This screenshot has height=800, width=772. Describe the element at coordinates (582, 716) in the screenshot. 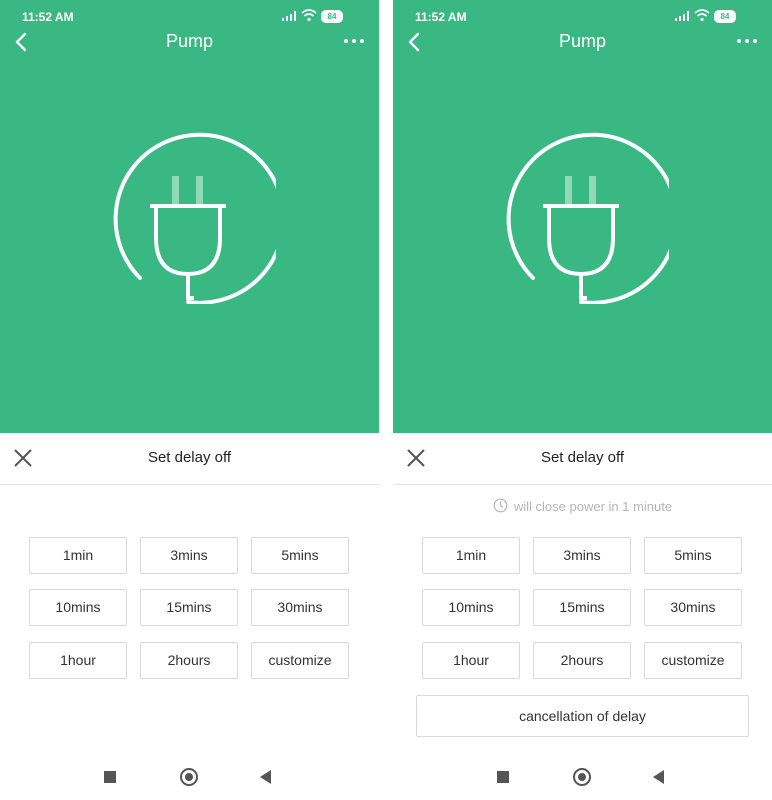

I see `cancel-delay-button: cancellation of delay` at that location.